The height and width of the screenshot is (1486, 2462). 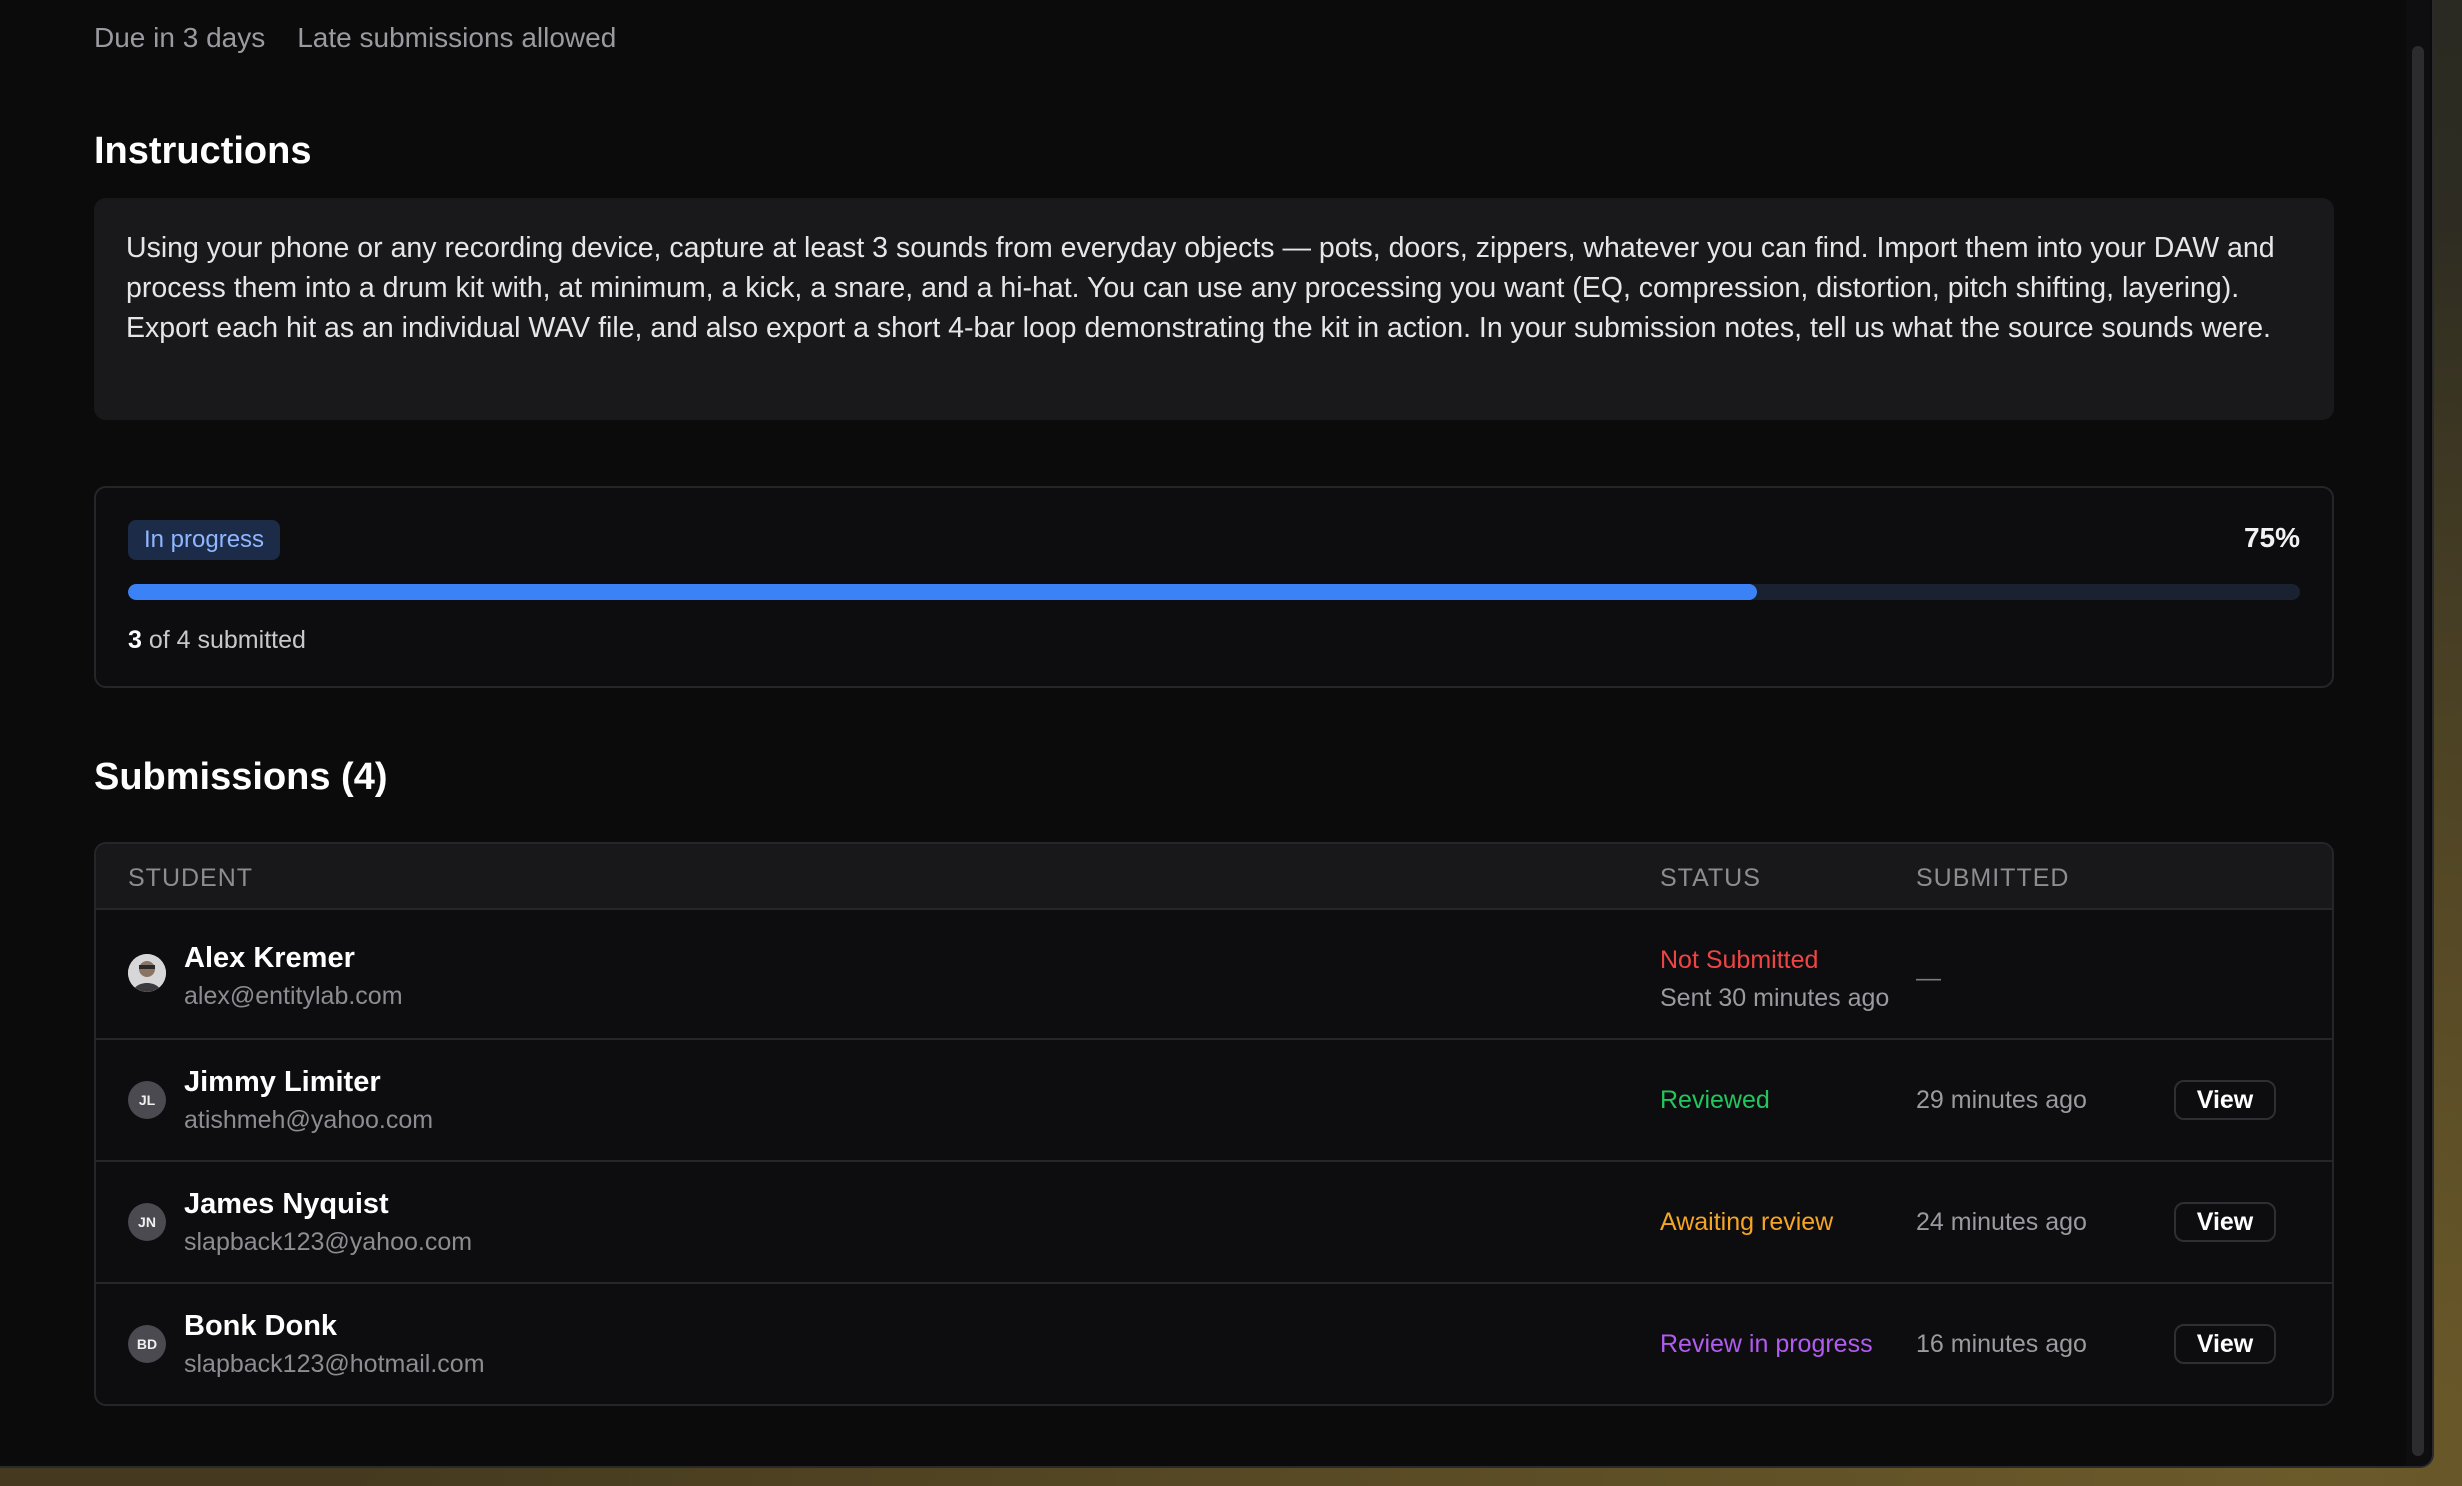 What do you see at coordinates (293, 996) in the screenshot?
I see `student-email: alex@entitylab.com` at bounding box center [293, 996].